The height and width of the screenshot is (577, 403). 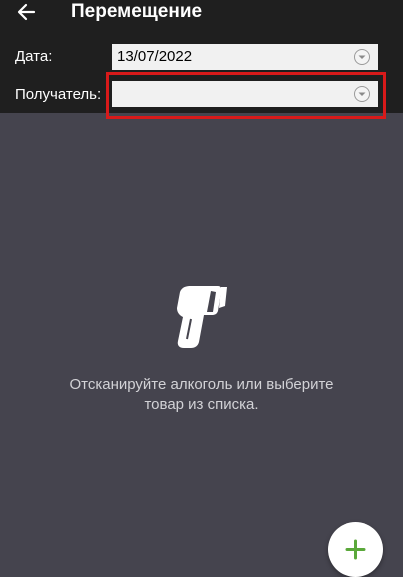 I want to click on plus-icon, so click(x=355, y=549).